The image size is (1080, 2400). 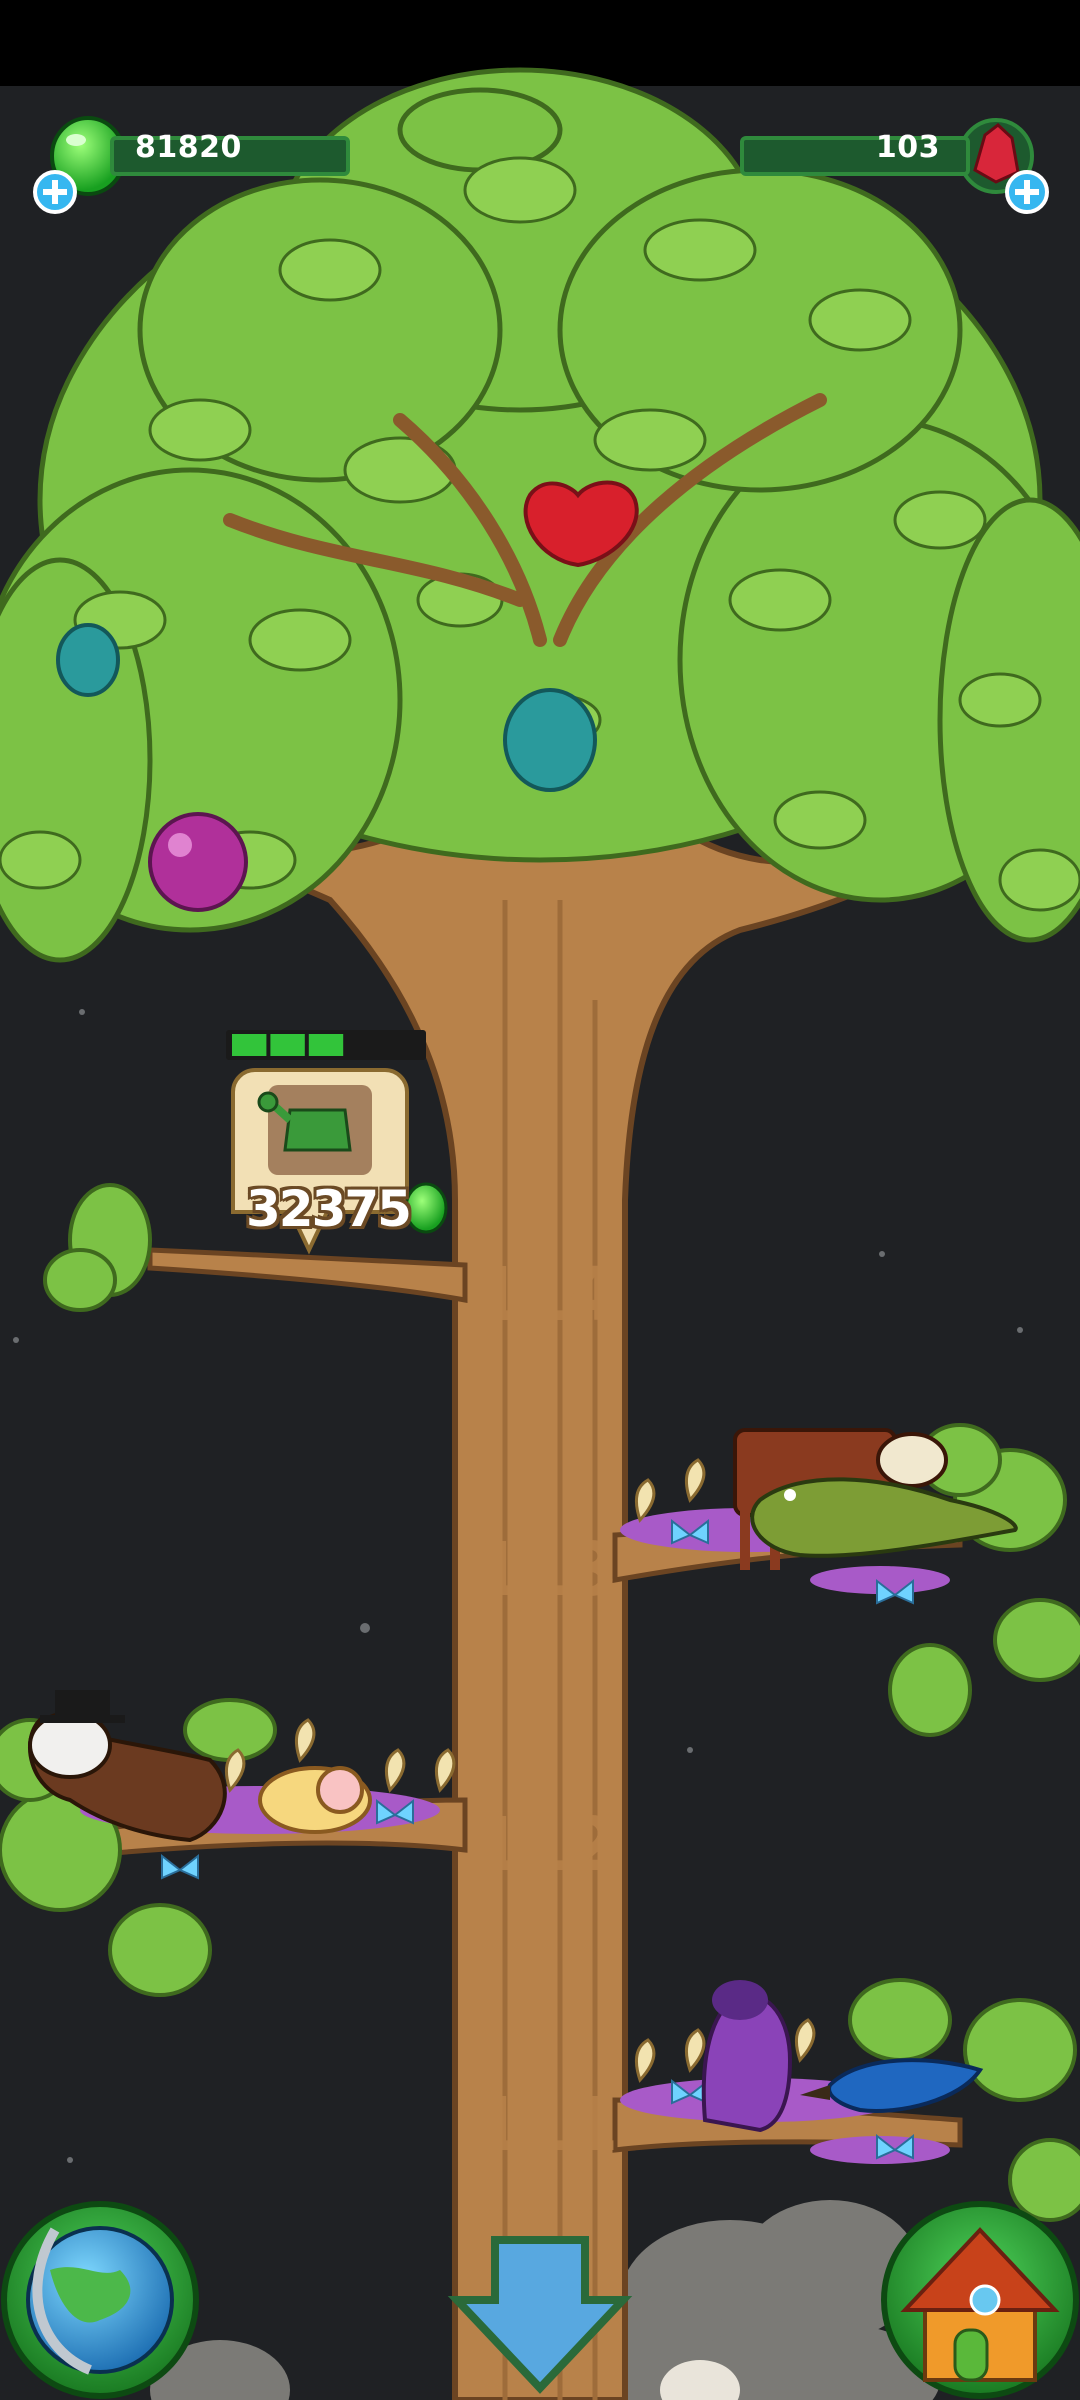 I want to click on add-seeds-button, so click(x=55, y=193).